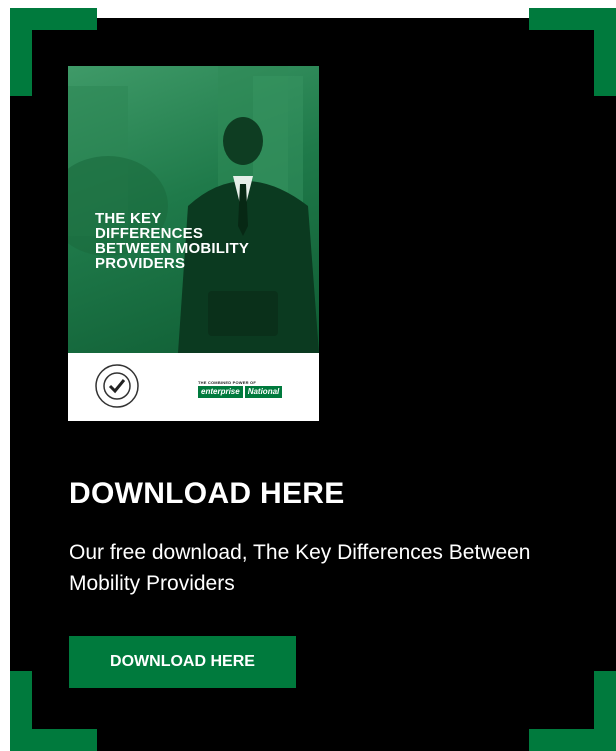  Describe the element at coordinates (572, 19) in the screenshot. I see `corner-accent-top-right` at that location.